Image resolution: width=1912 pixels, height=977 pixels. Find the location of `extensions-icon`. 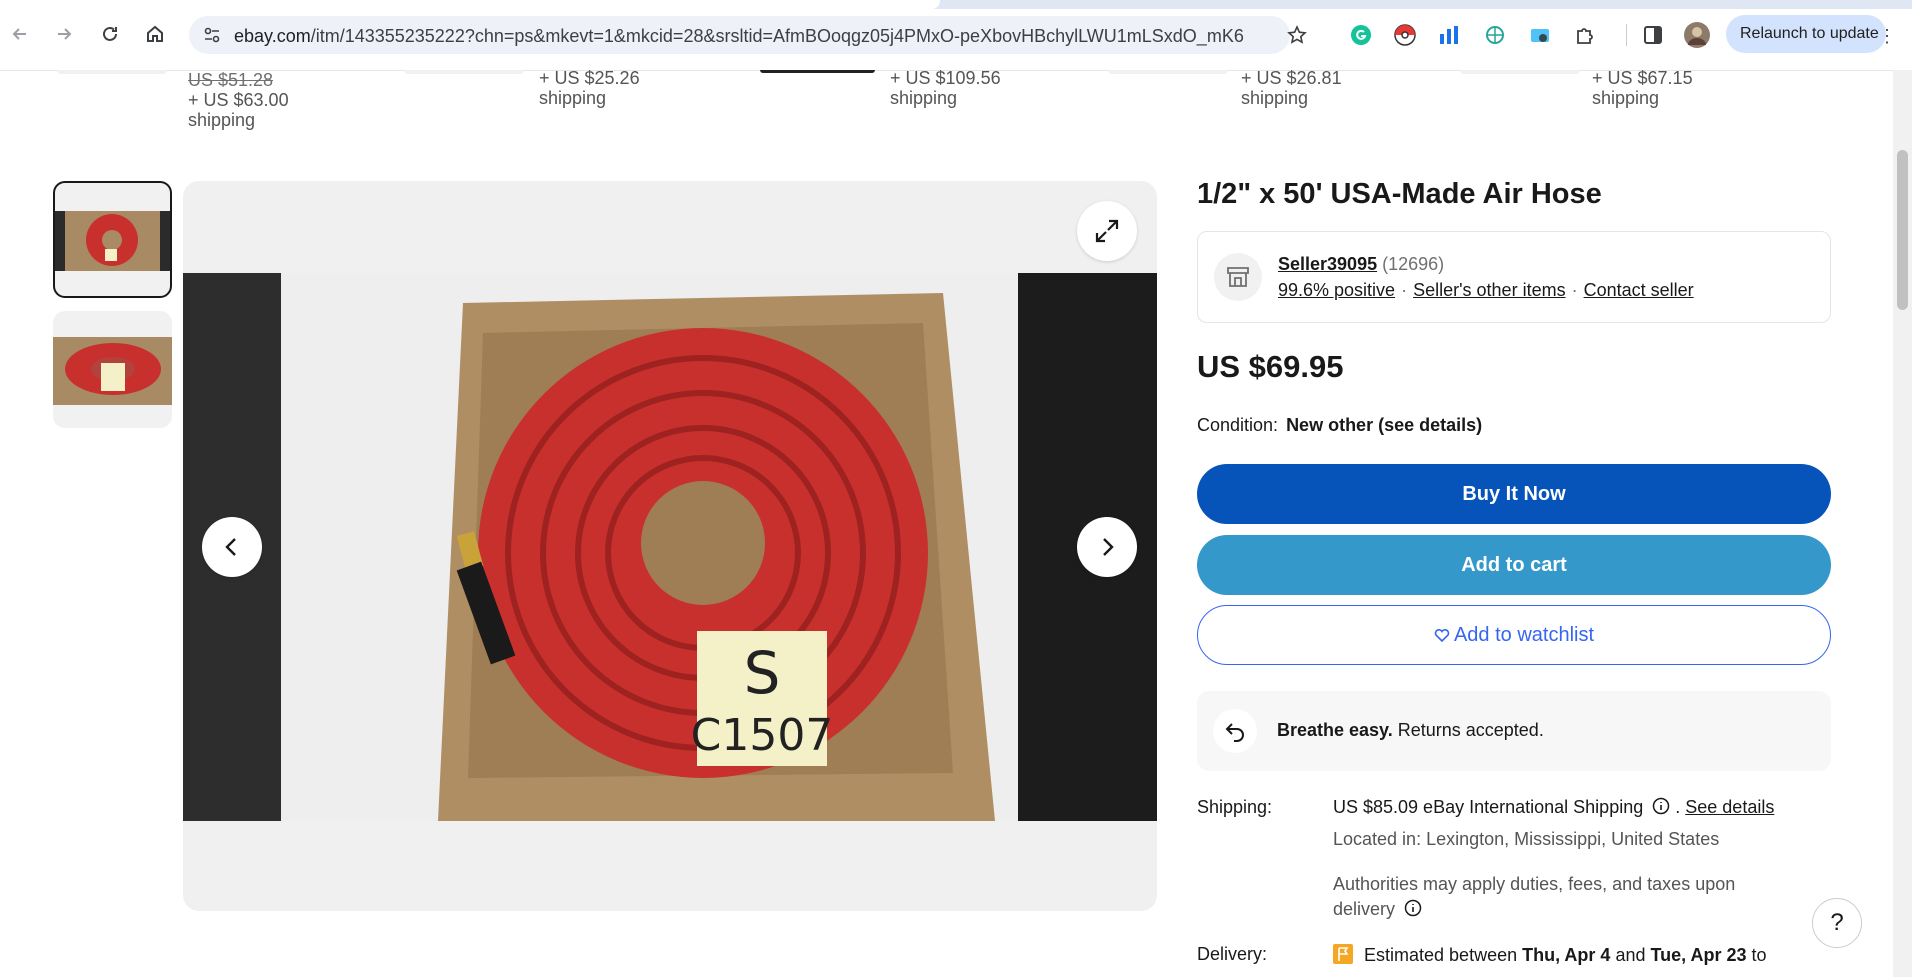

extensions-icon is located at coordinates (1585, 35).